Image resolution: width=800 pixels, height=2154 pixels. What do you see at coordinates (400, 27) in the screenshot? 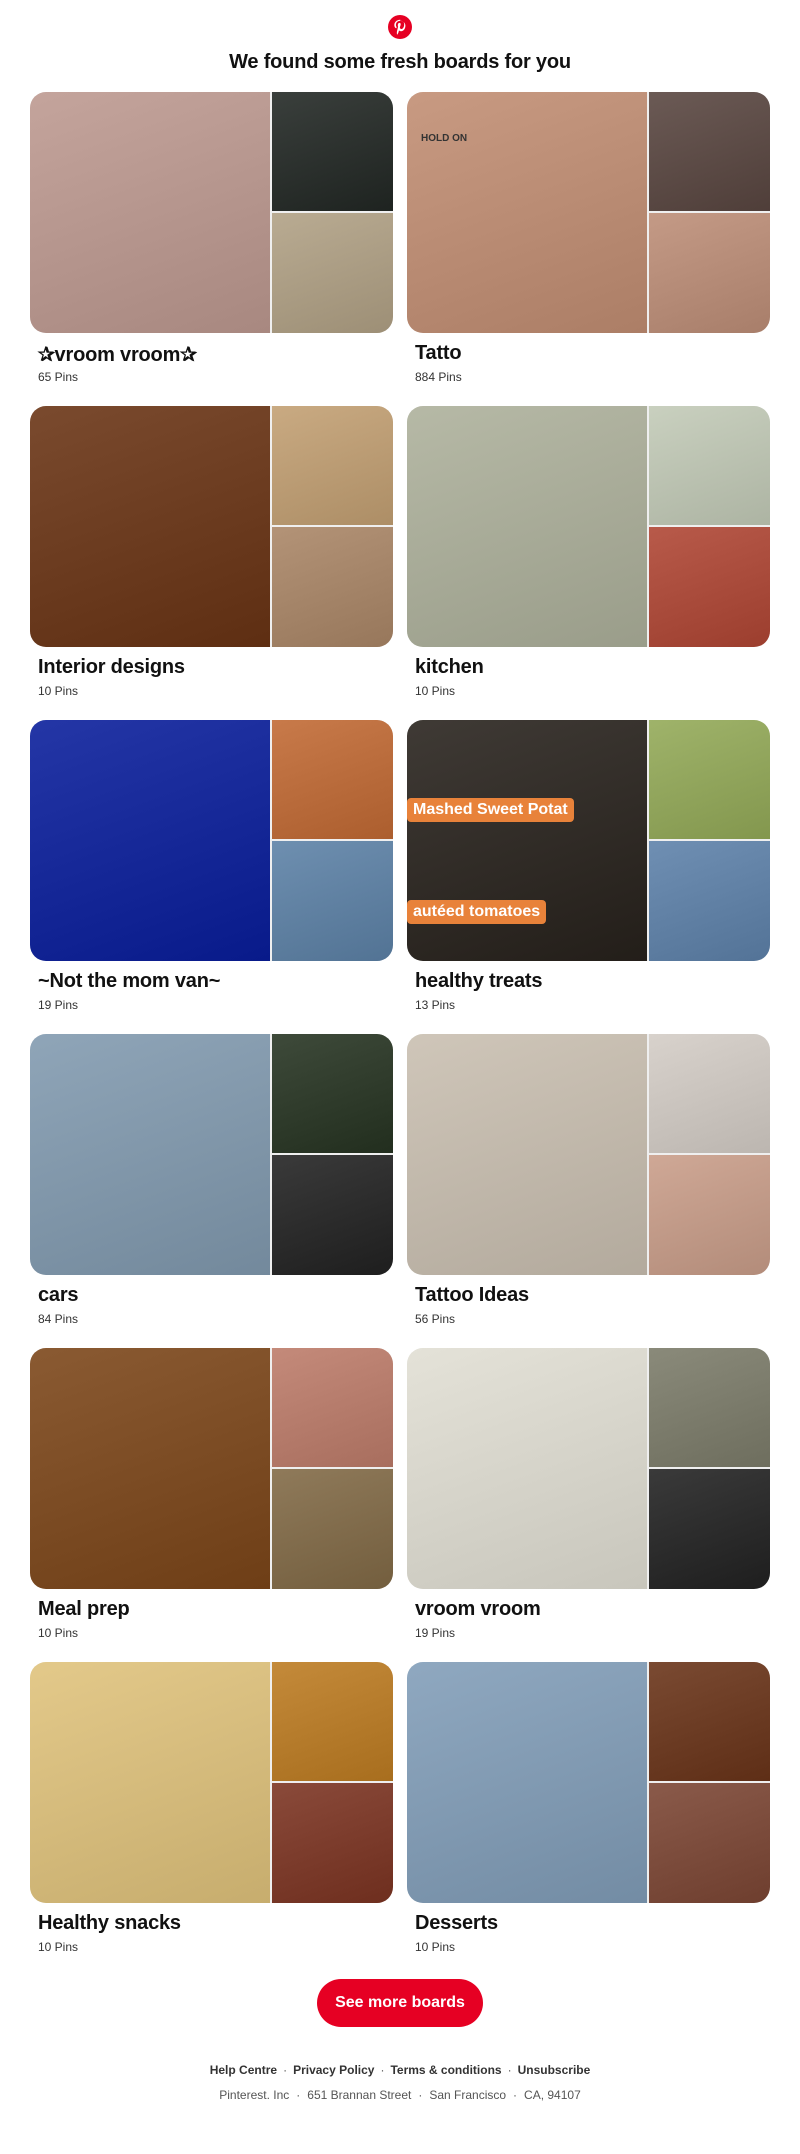
I see `pinterest-logo-icon` at bounding box center [400, 27].